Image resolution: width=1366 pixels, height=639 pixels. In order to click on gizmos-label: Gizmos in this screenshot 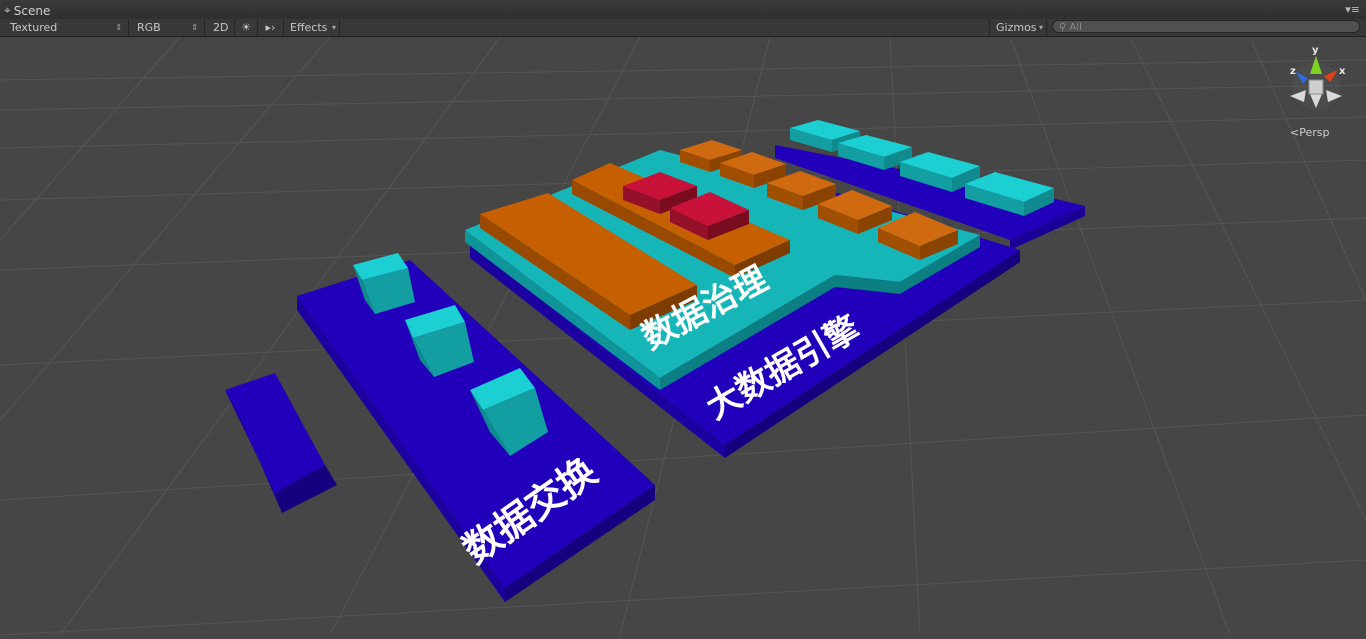, I will do `click(1016, 27)`.